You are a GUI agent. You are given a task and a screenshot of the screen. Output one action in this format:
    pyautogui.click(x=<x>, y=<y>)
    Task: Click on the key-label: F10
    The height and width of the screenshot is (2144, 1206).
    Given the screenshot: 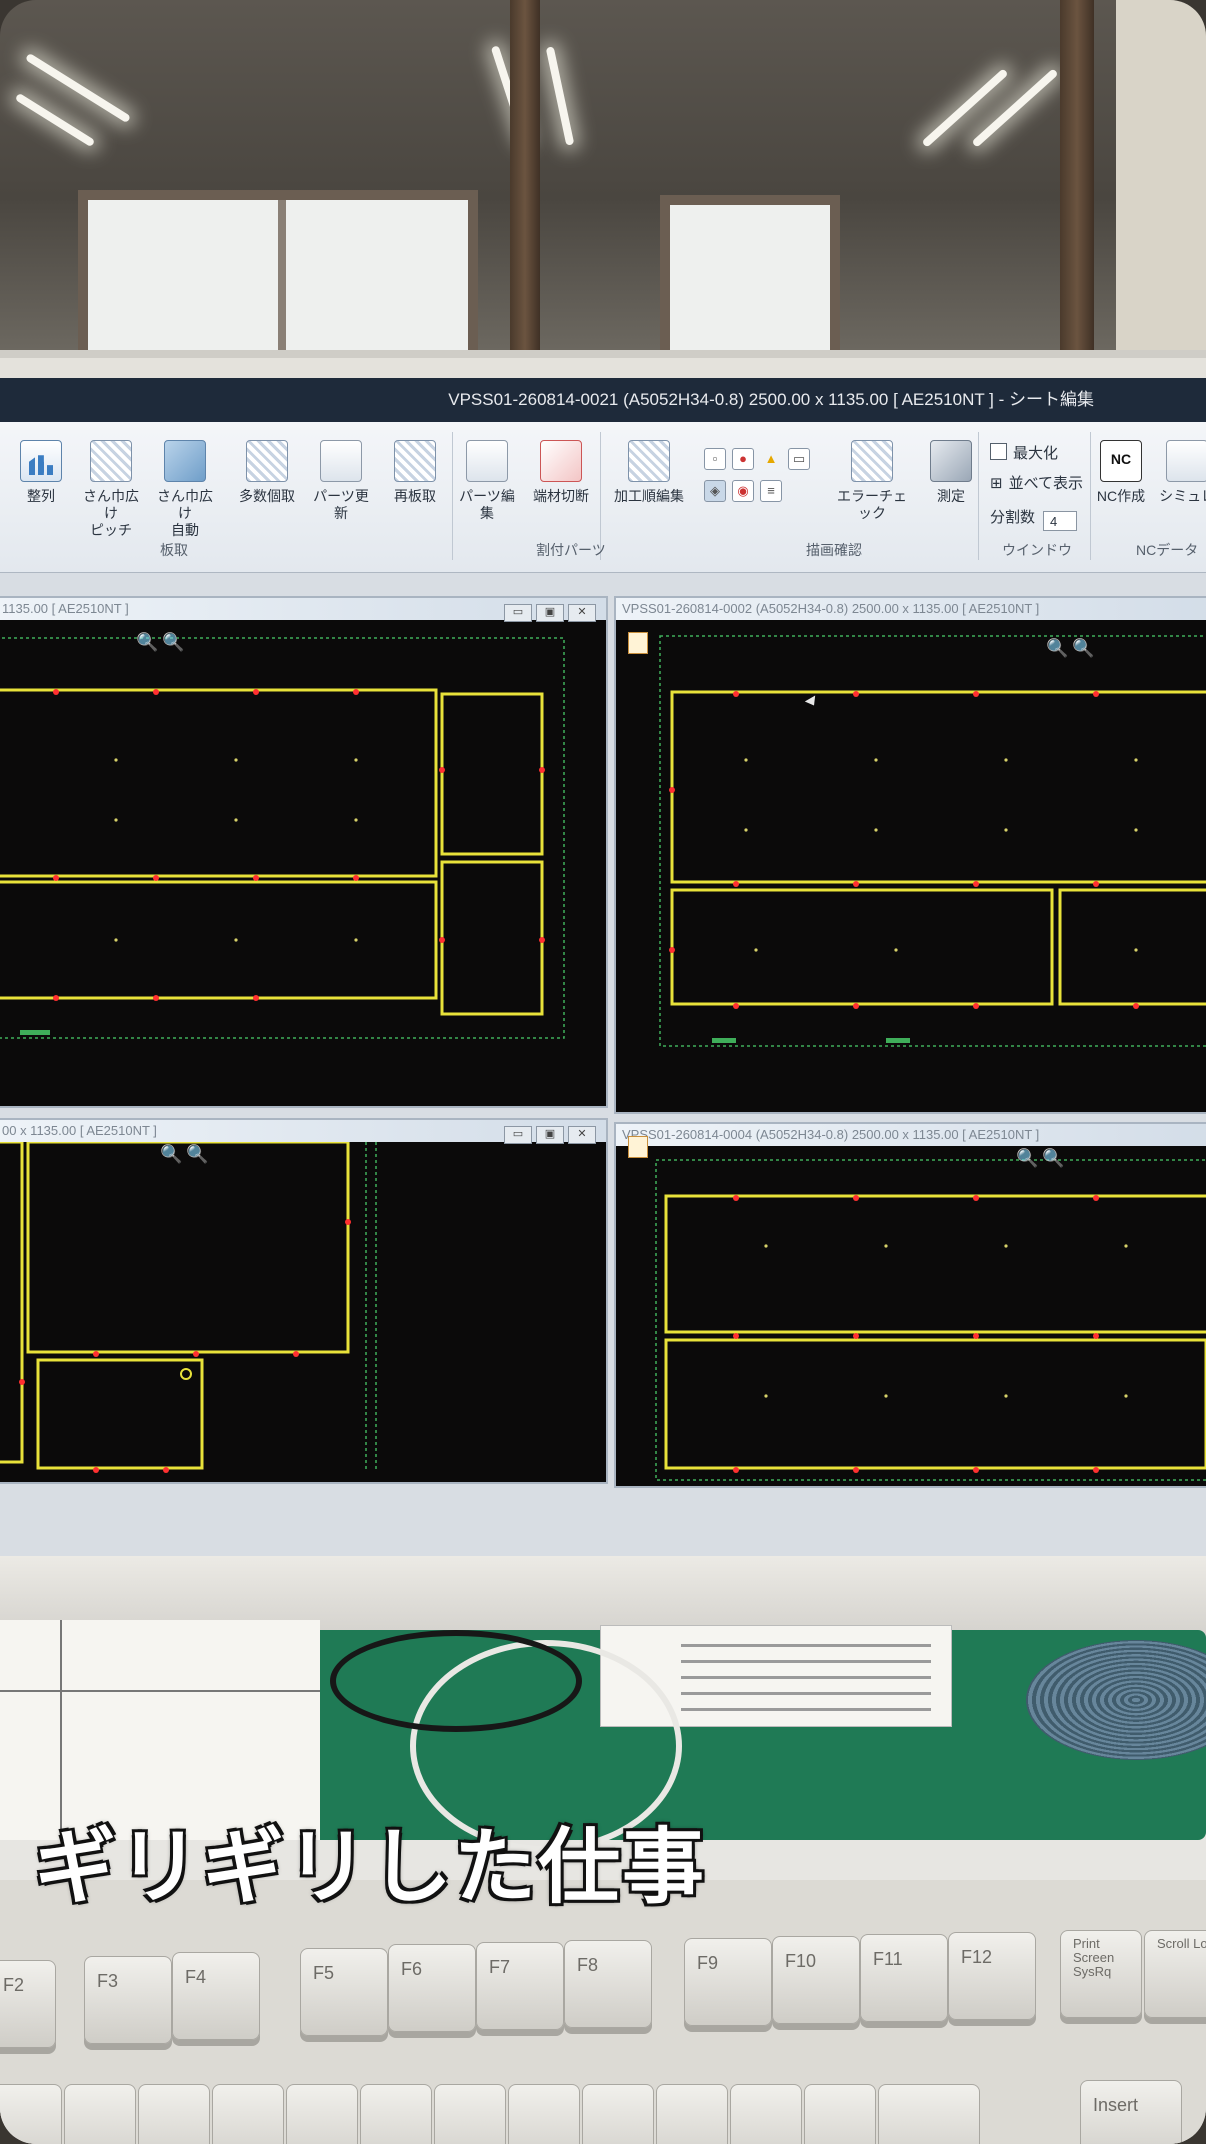 What is the action you would take?
    pyautogui.click(x=801, y=1961)
    